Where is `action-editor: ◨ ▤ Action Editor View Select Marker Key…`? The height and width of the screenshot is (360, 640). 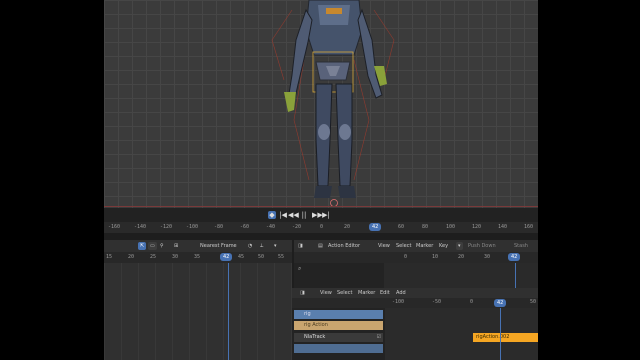
action-editor: ◨ ▤ Action Editor View Select Marker Key… is located at coordinates (416, 264).